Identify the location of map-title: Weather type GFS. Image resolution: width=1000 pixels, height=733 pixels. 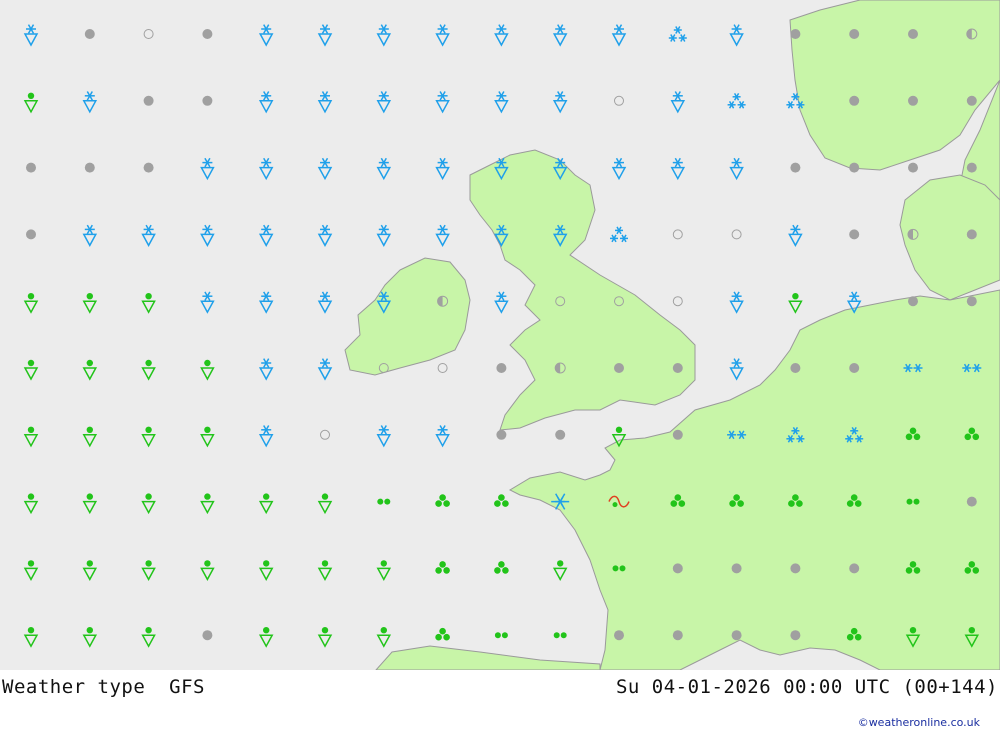
(103, 687).